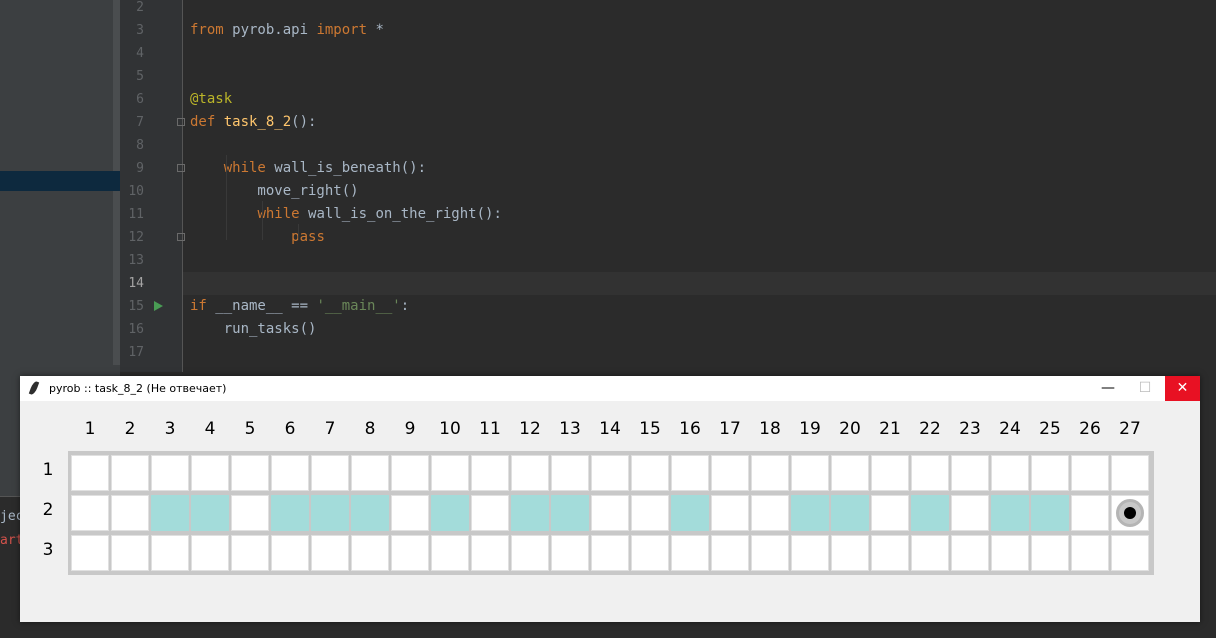  What do you see at coordinates (158, 306) in the screenshot?
I see `run-icon` at bounding box center [158, 306].